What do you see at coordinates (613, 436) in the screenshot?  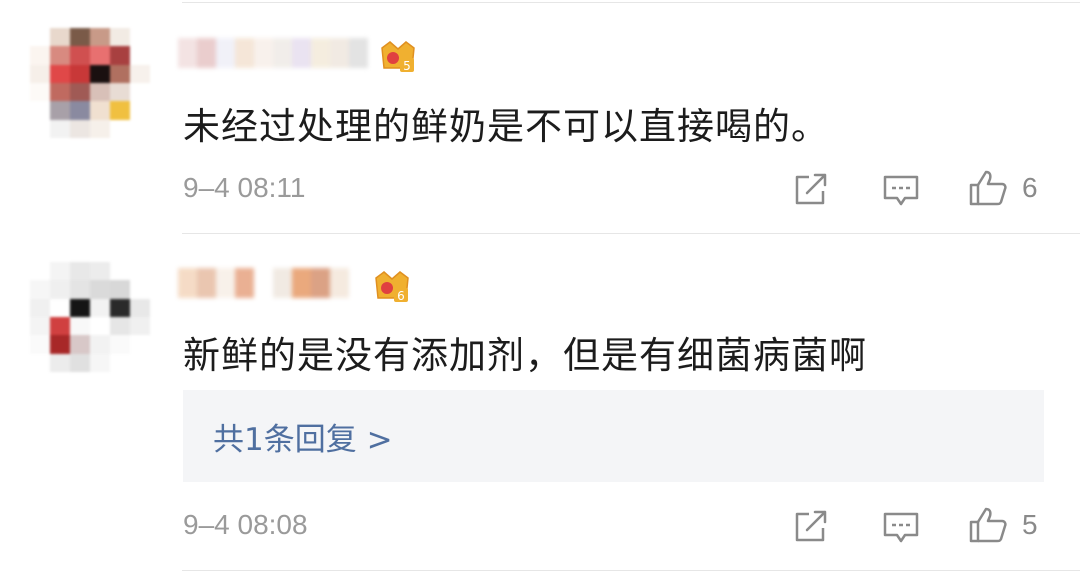 I see `replies-link: 共1条回复 >` at bounding box center [613, 436].